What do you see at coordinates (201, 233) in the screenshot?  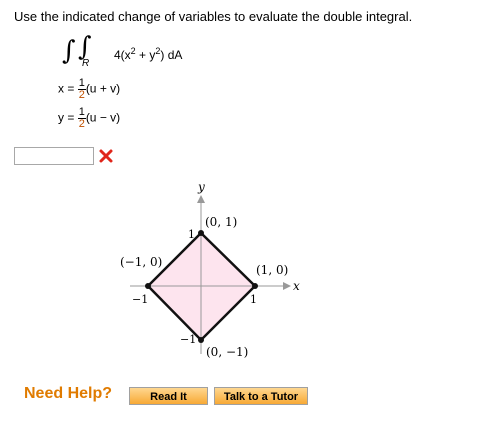 I see `vertex-top` at bounding box center [201, 233].